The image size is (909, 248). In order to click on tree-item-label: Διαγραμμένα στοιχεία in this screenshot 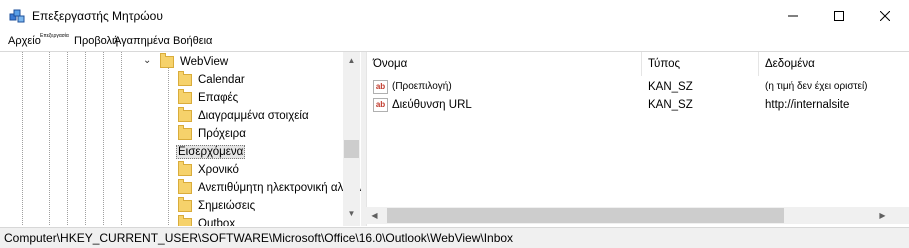, I will do `click(253, 116)`.